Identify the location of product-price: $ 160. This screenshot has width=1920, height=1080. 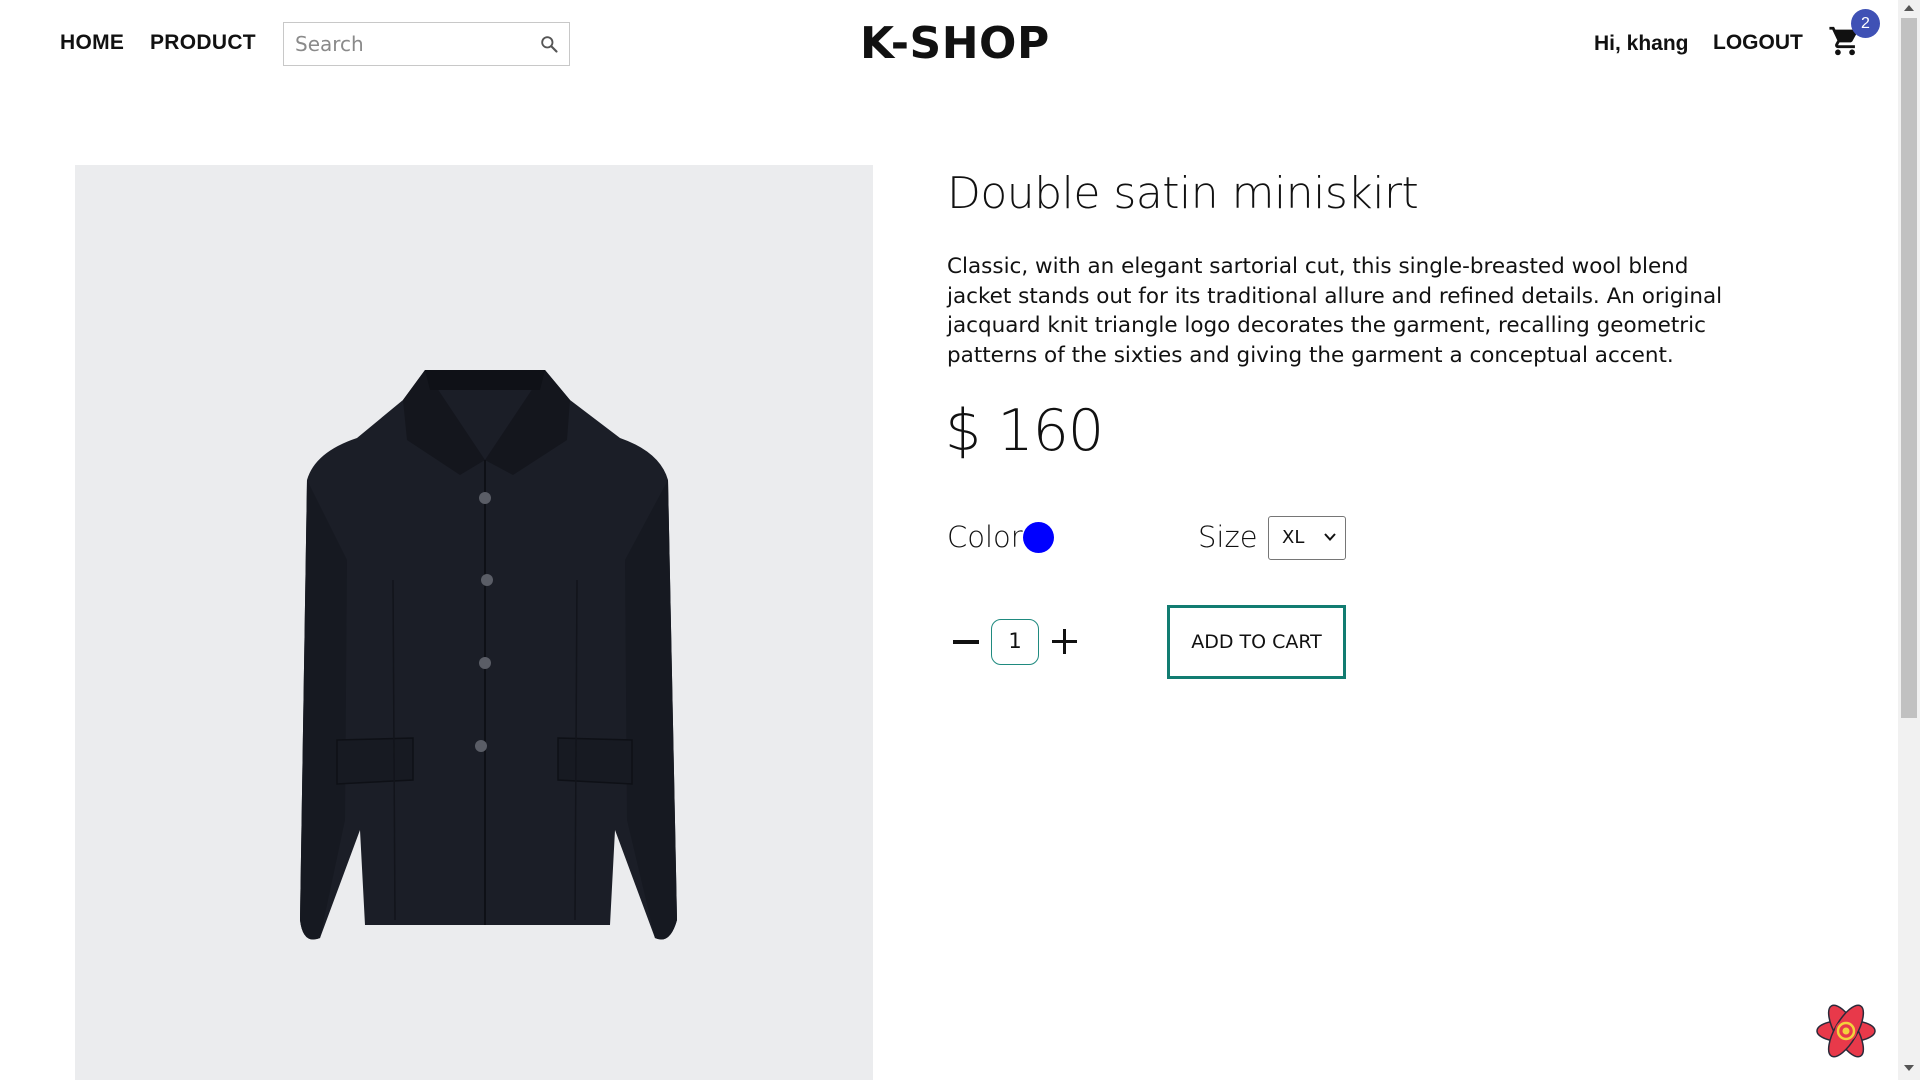
(1024, 431).